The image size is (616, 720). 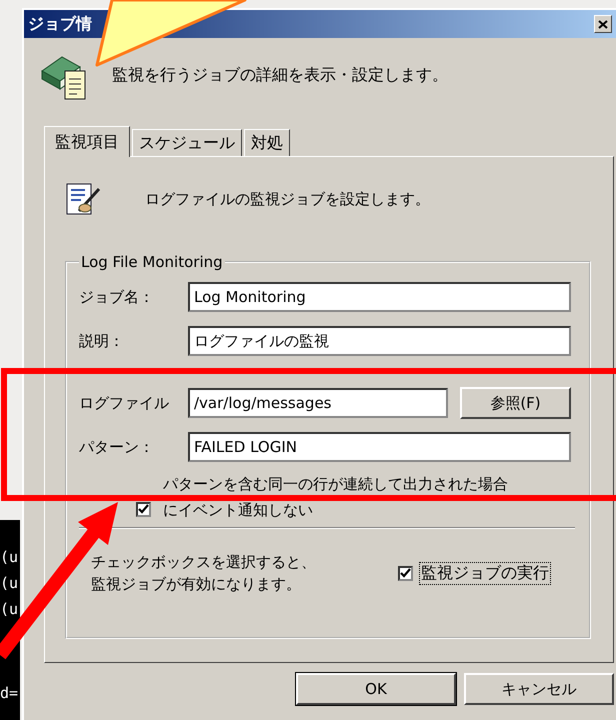 I want to click on tab: 監視項目, so click(x=87, y=141).